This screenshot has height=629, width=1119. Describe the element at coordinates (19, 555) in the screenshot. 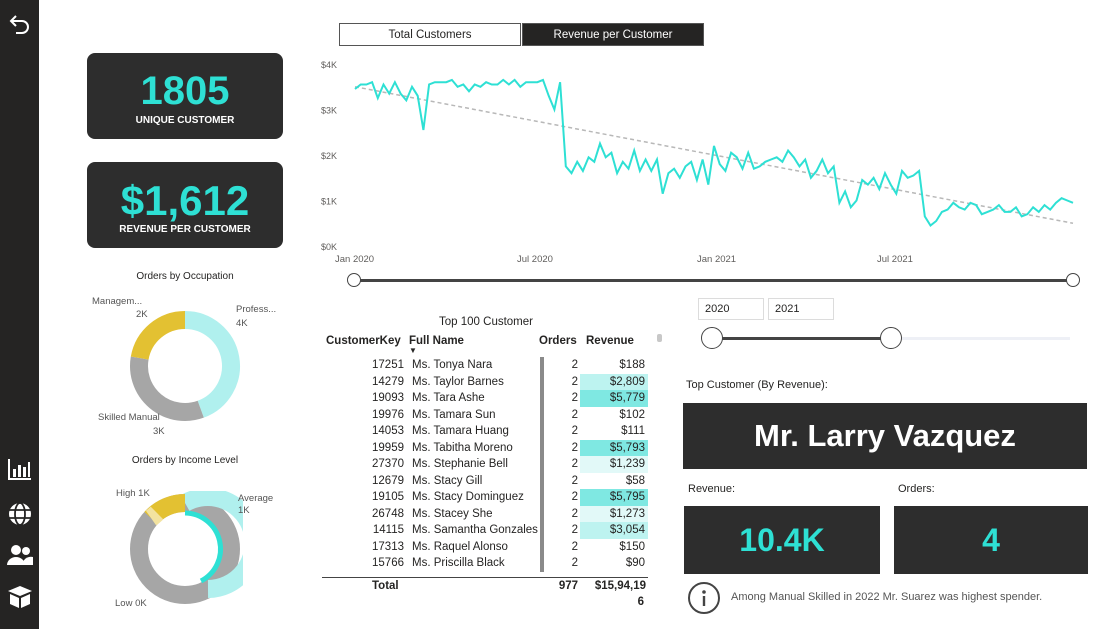

I see `users-icon` at that location.